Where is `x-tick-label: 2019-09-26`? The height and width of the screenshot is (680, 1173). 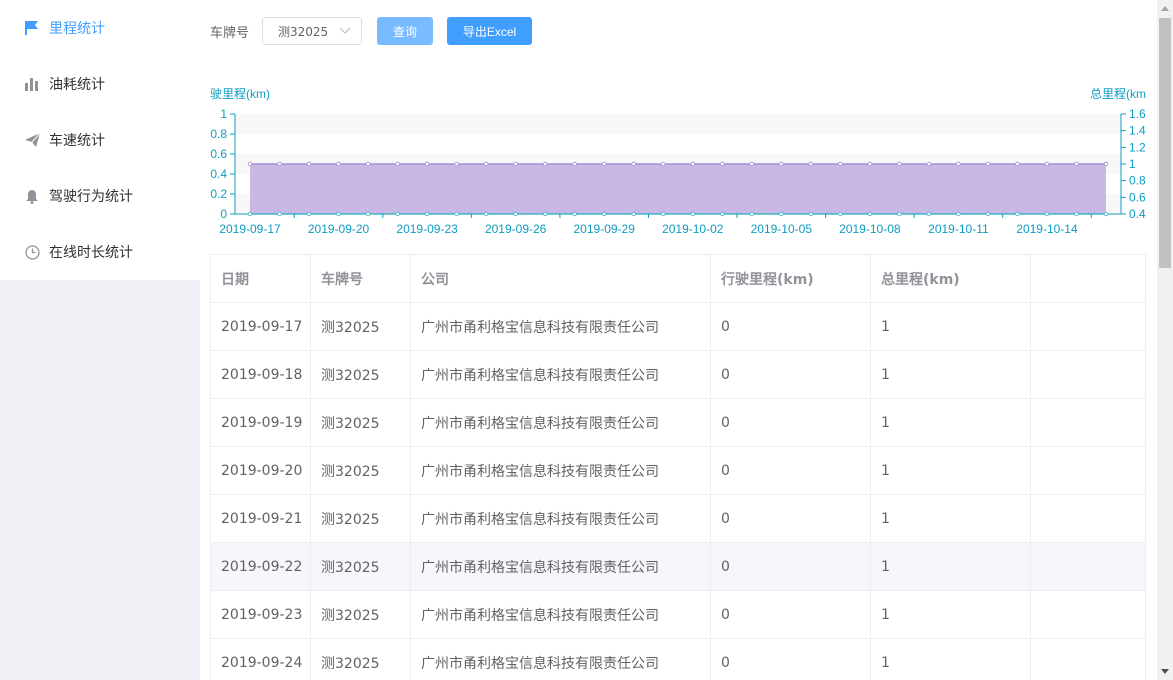
x-tick-label: 2019-09-26 is located at coordinates (516, 229).